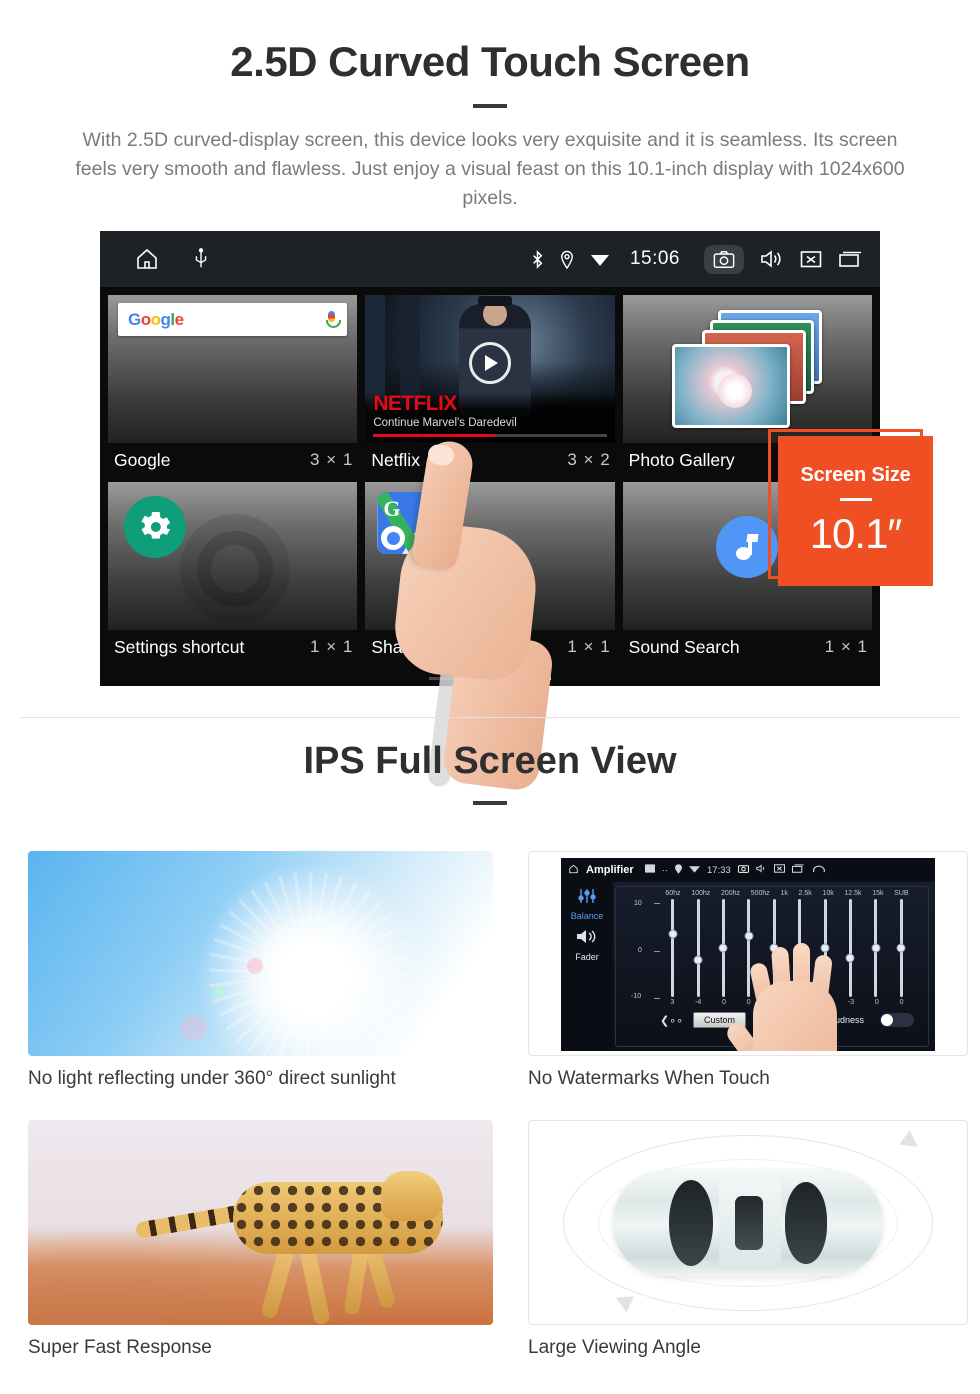  I want to click on google-logo: Google, so click(156, 319).